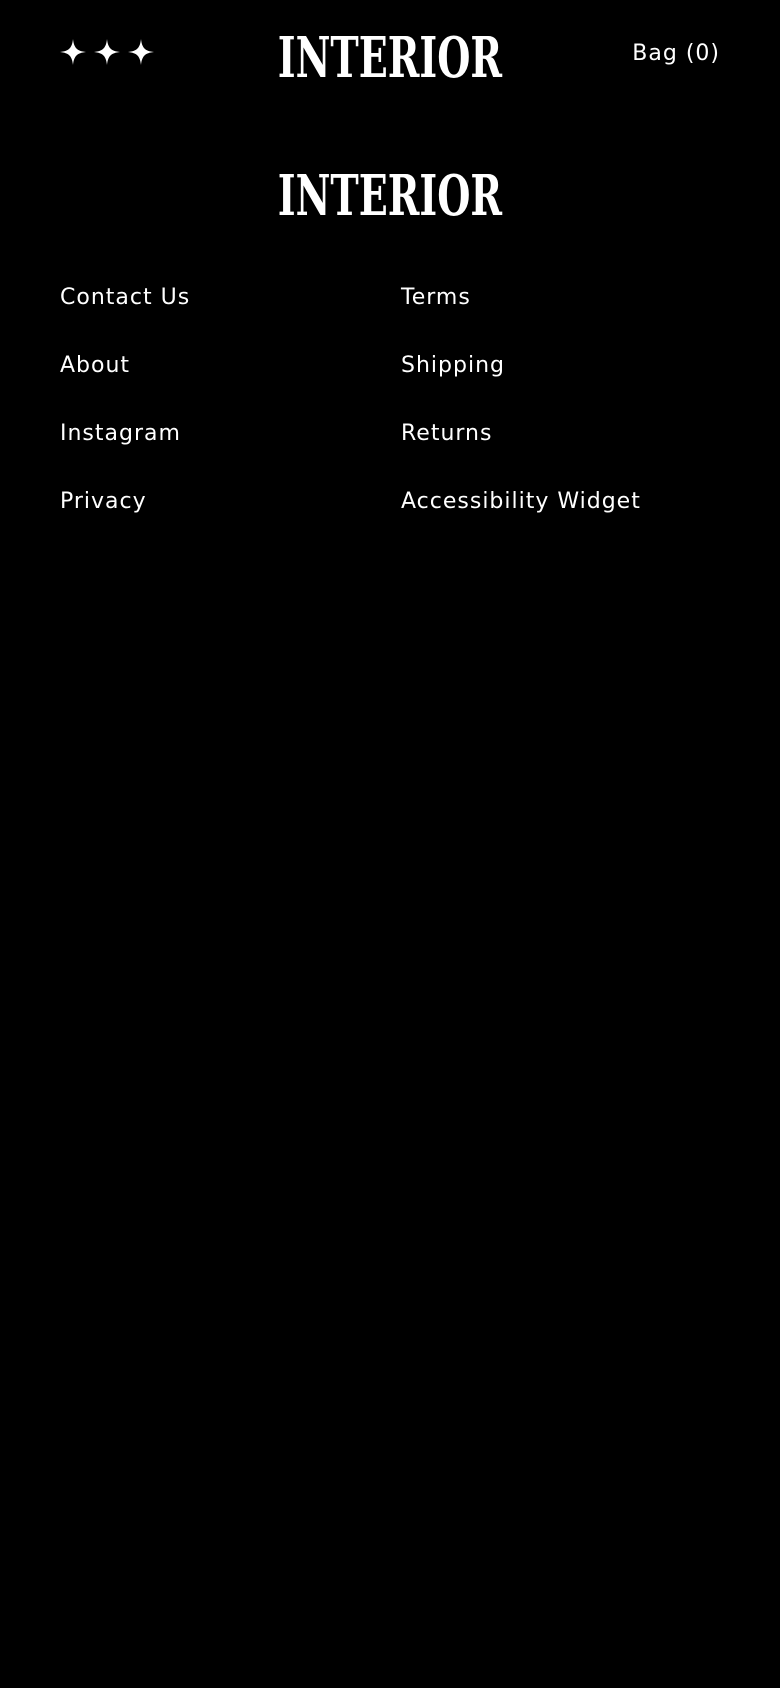 Image resolution: width=780 pixels, height=1688 pixels. I want to click on footer-link-about: About, so click(125, 380).